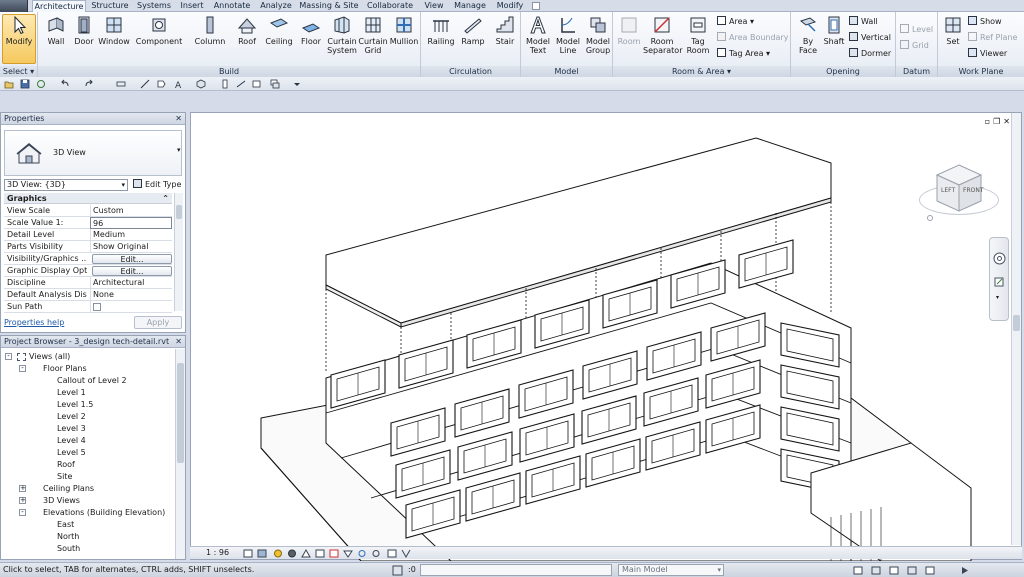 The image size is (1024, 577). What do you see at coordinates (953, 30) in the screenshot?
I see `set-button: Set` at bounding box center [953, 30].